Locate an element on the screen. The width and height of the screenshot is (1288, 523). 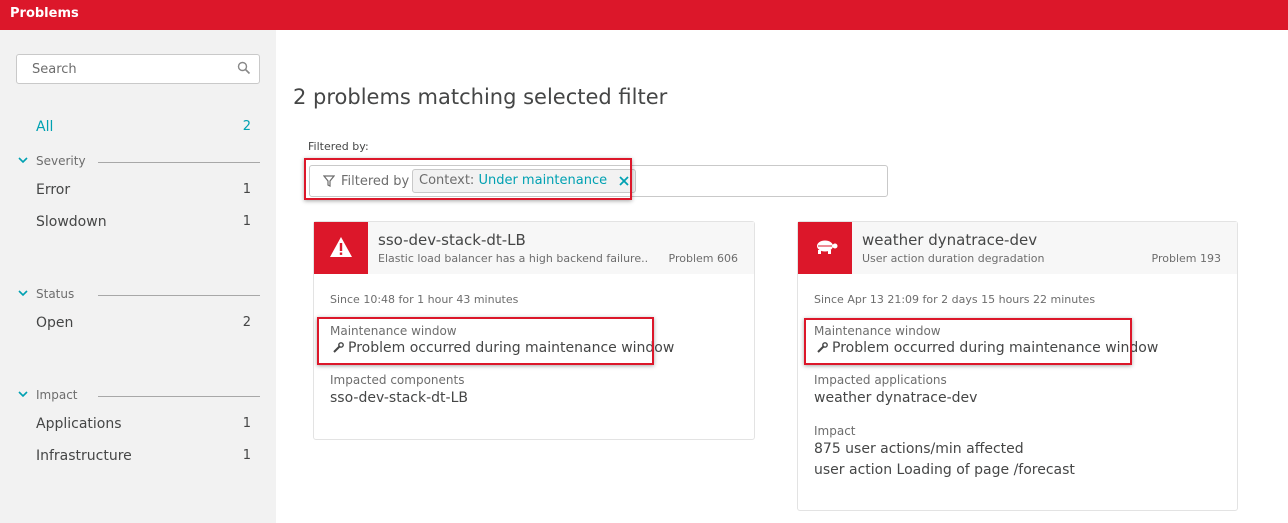
problem-number: Problem 193 is located at coordinates (1186, 258).